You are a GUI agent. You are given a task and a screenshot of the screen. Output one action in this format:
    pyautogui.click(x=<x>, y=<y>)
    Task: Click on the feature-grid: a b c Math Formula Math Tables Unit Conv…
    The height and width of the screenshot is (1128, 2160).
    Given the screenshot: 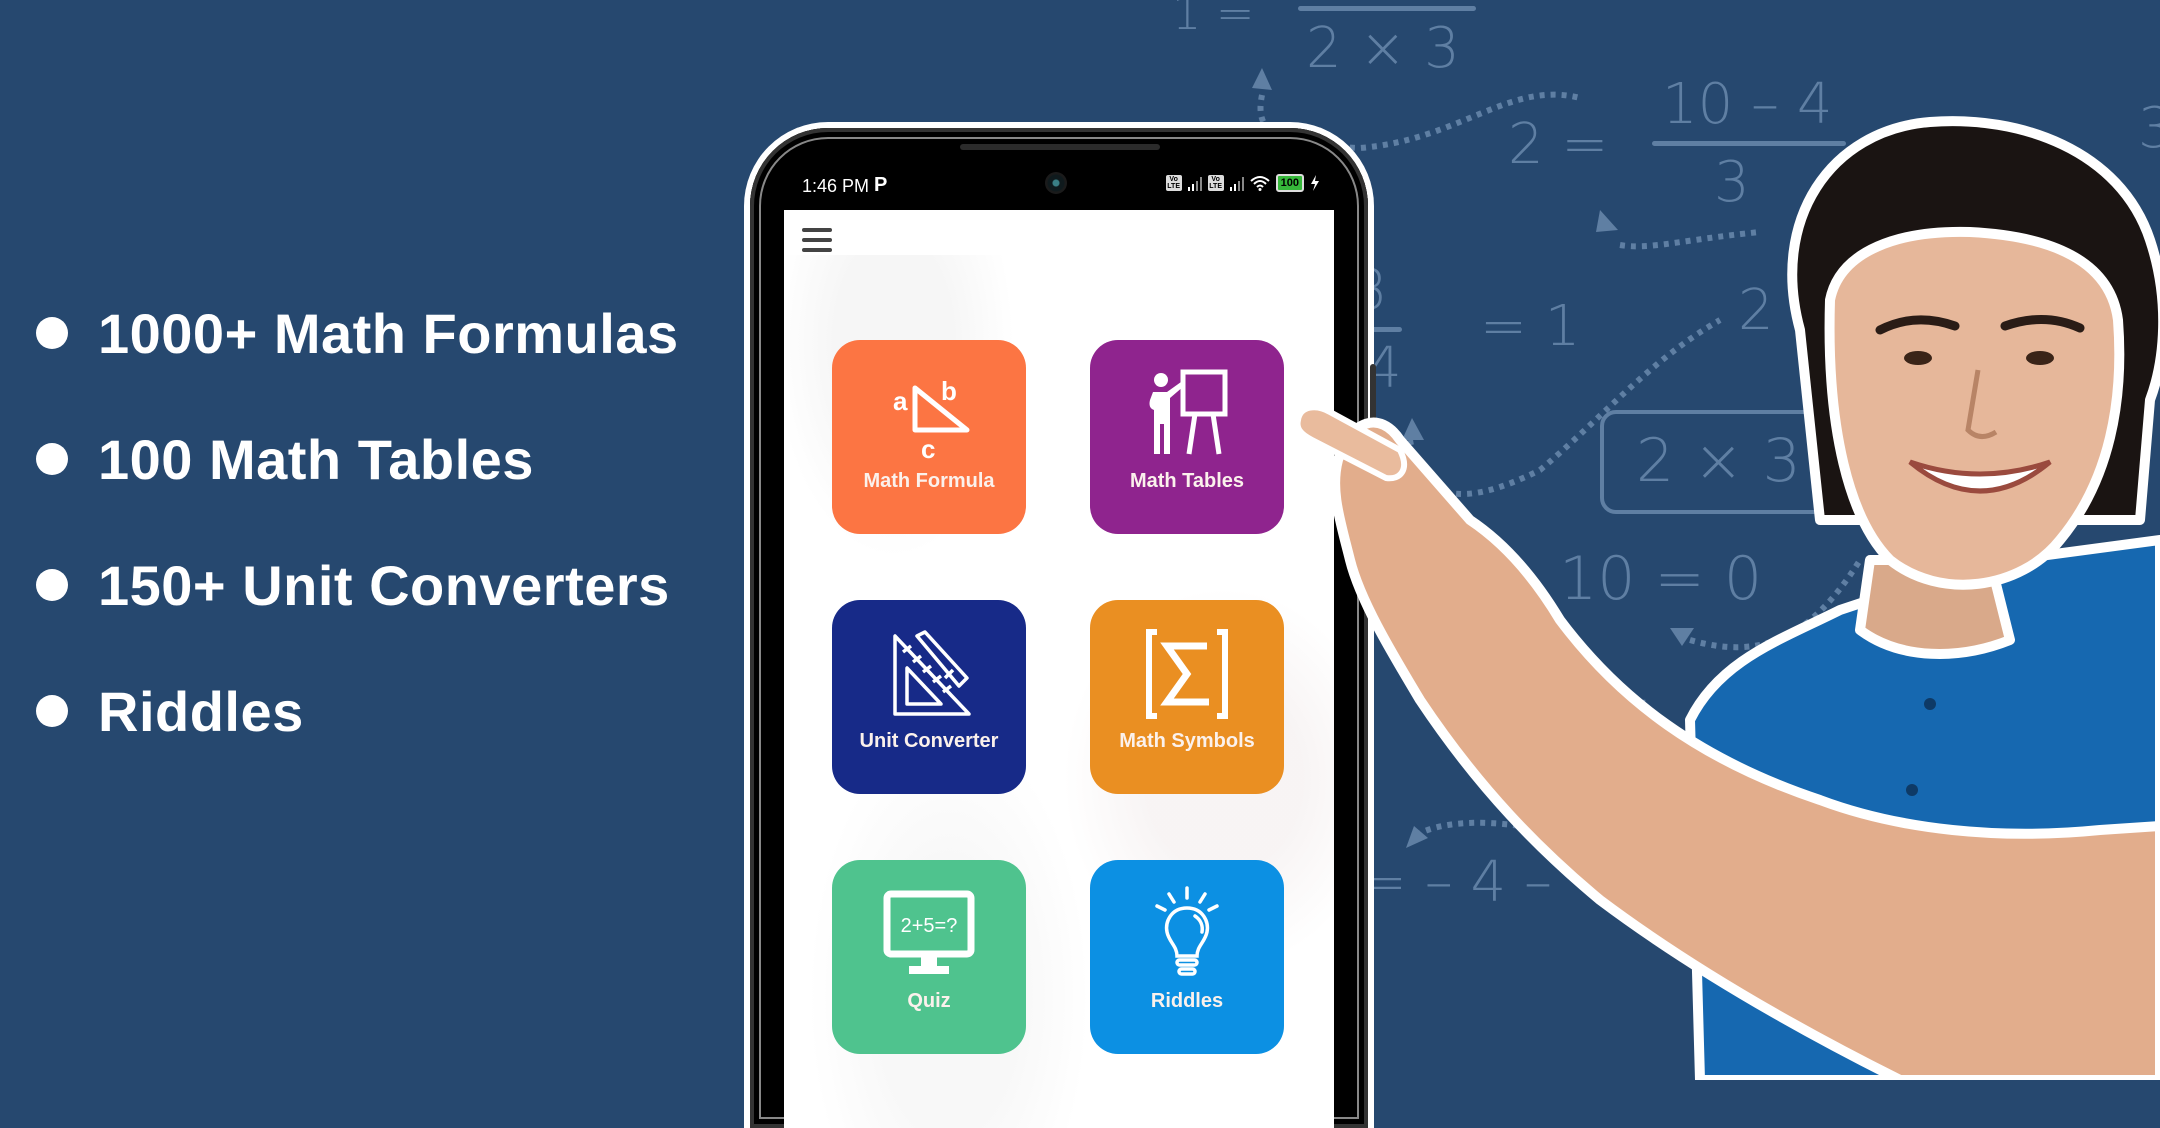 What is the action you would take?
    pyautogui.click(x=1058, y=697)
    